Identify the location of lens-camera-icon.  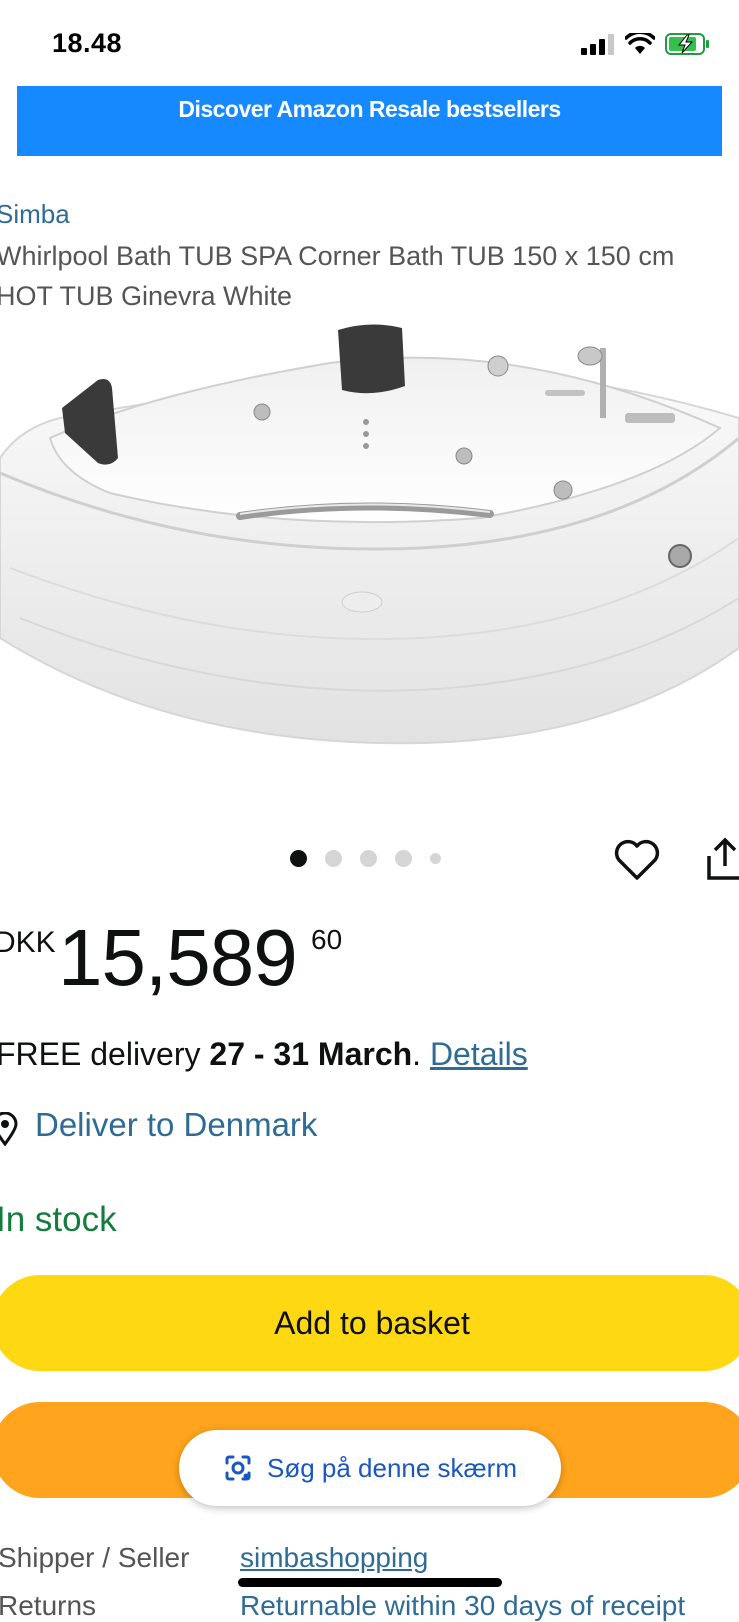
(238, 1468).